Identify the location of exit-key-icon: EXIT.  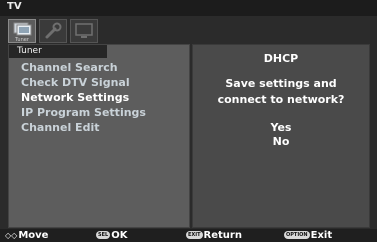
(194, 235).